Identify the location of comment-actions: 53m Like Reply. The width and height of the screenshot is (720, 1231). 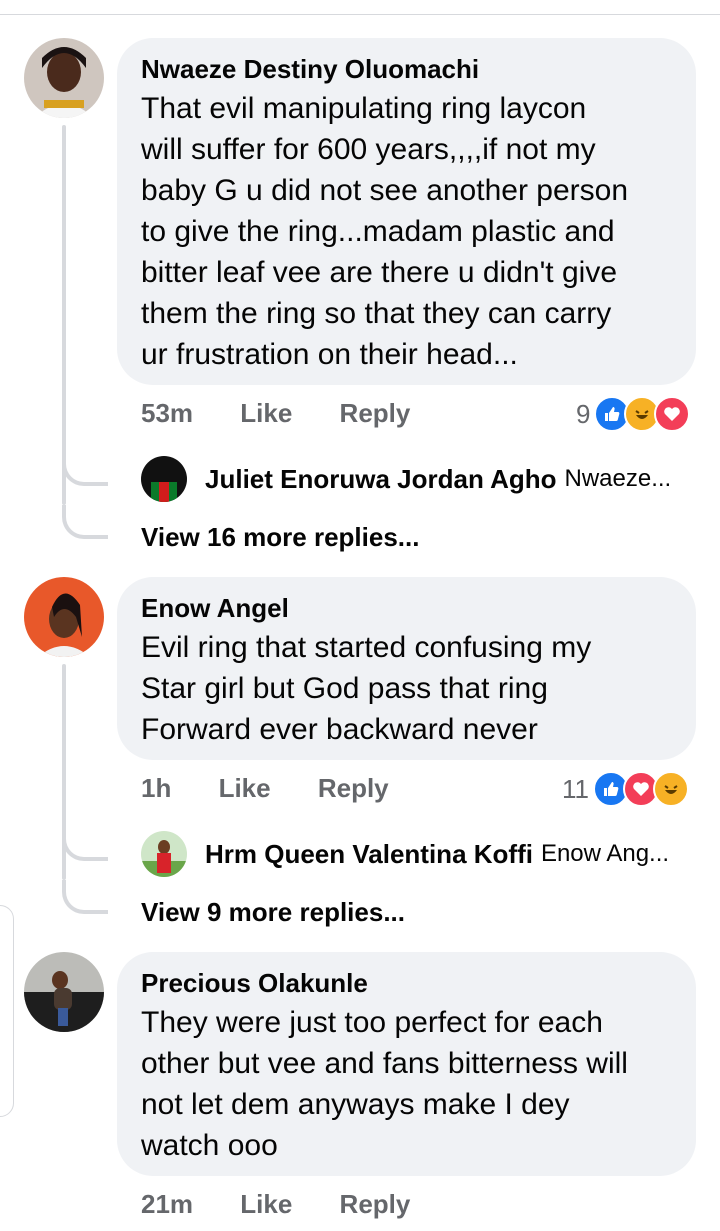
(275, 413).